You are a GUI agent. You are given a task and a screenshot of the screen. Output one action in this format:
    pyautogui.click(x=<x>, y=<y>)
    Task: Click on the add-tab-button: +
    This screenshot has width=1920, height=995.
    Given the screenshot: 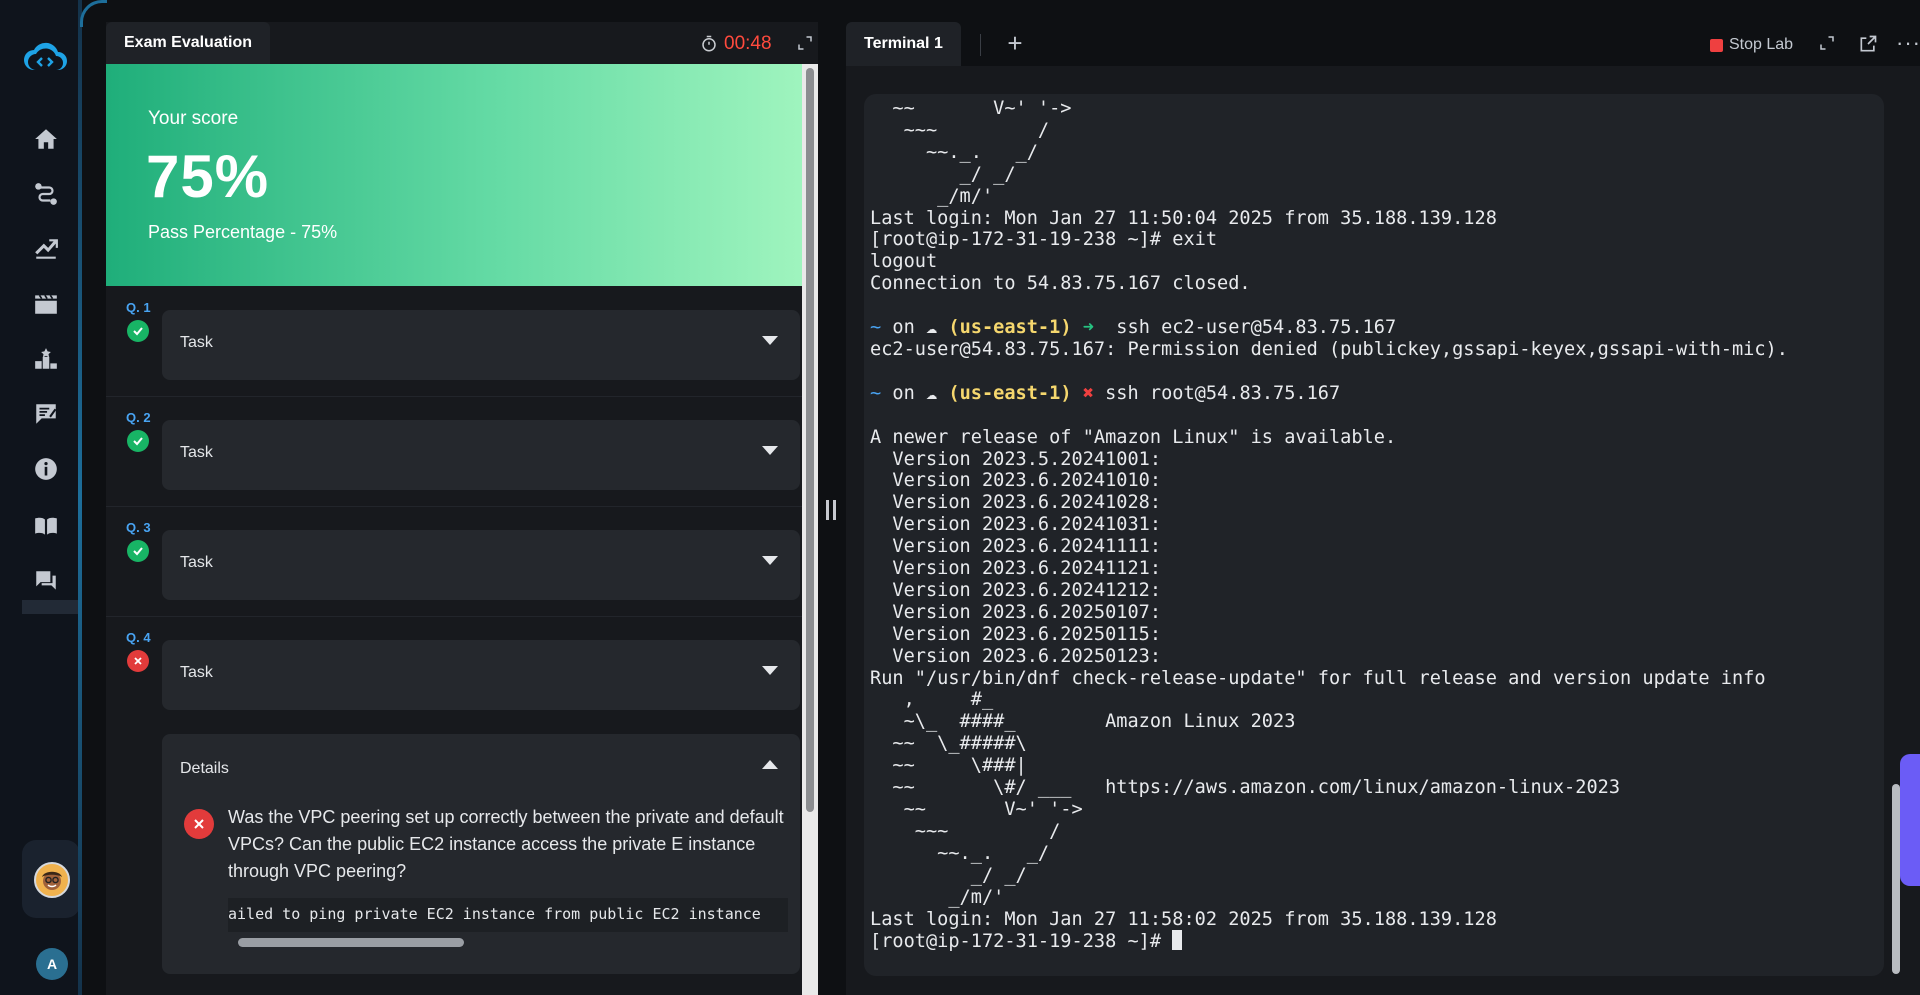 What is the action you would take?
    pyautogui.click(x=1015, y=43)
    